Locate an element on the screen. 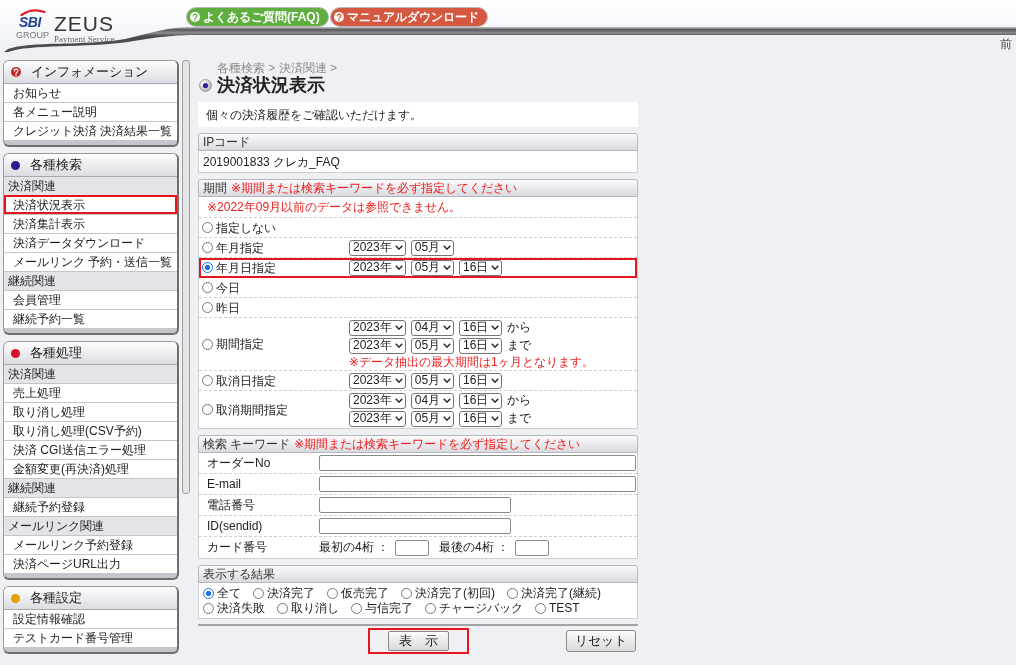 This screenshot has height=665, width=1016. sidebar-item: メールリンク予約登録 is located at coordinates (90, 544).